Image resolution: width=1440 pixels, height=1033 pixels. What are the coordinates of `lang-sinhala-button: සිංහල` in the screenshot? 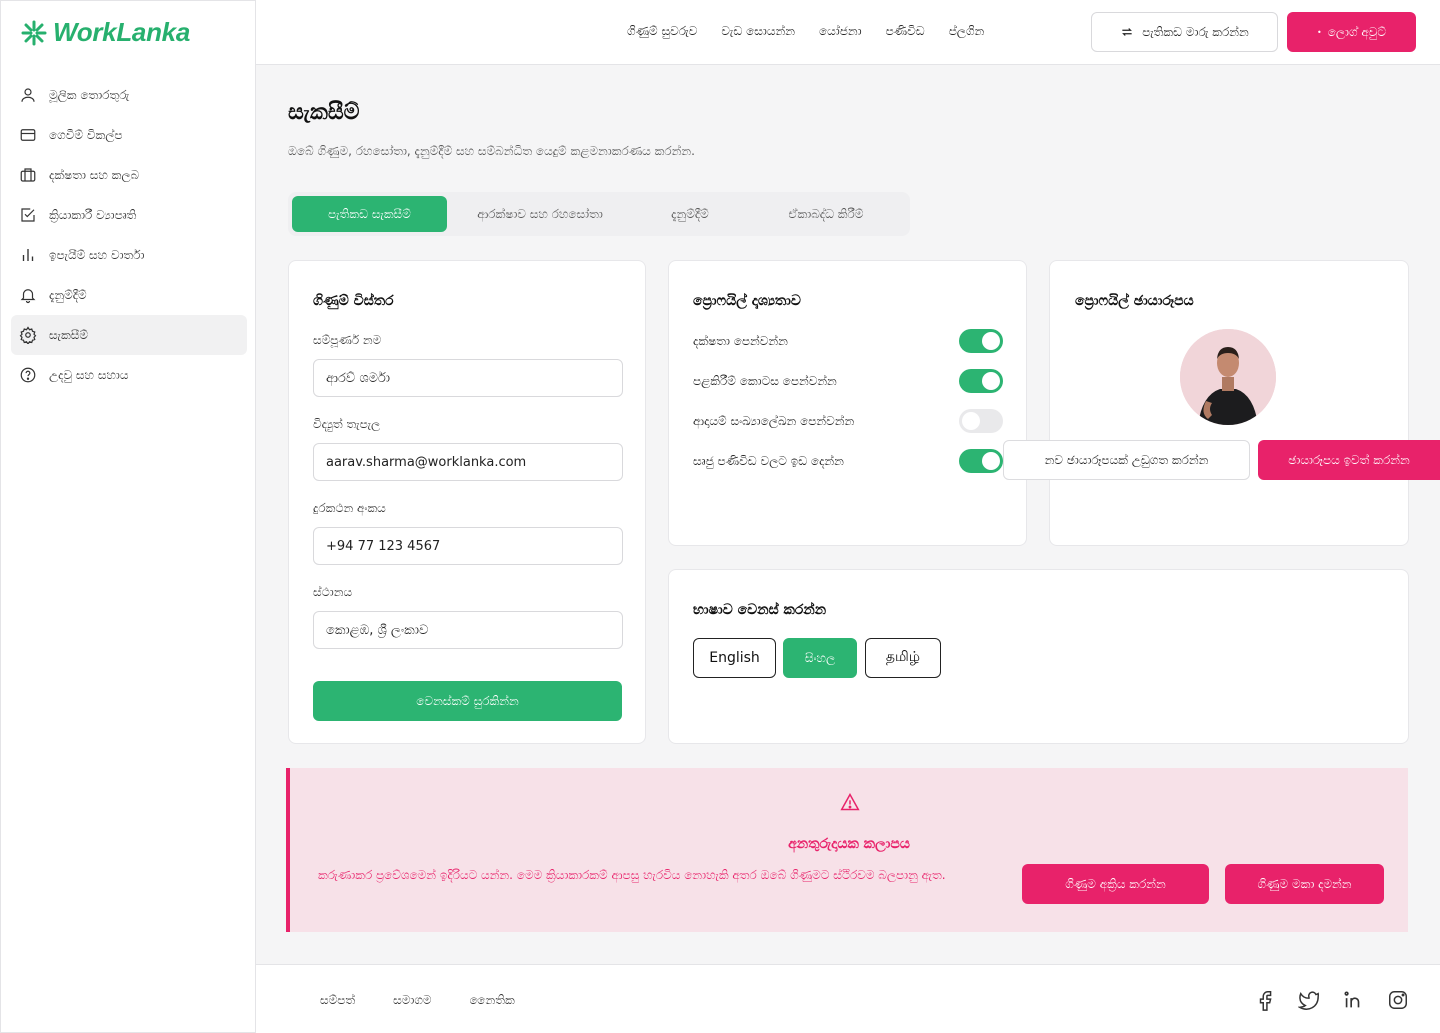 It's located at (820, 658).